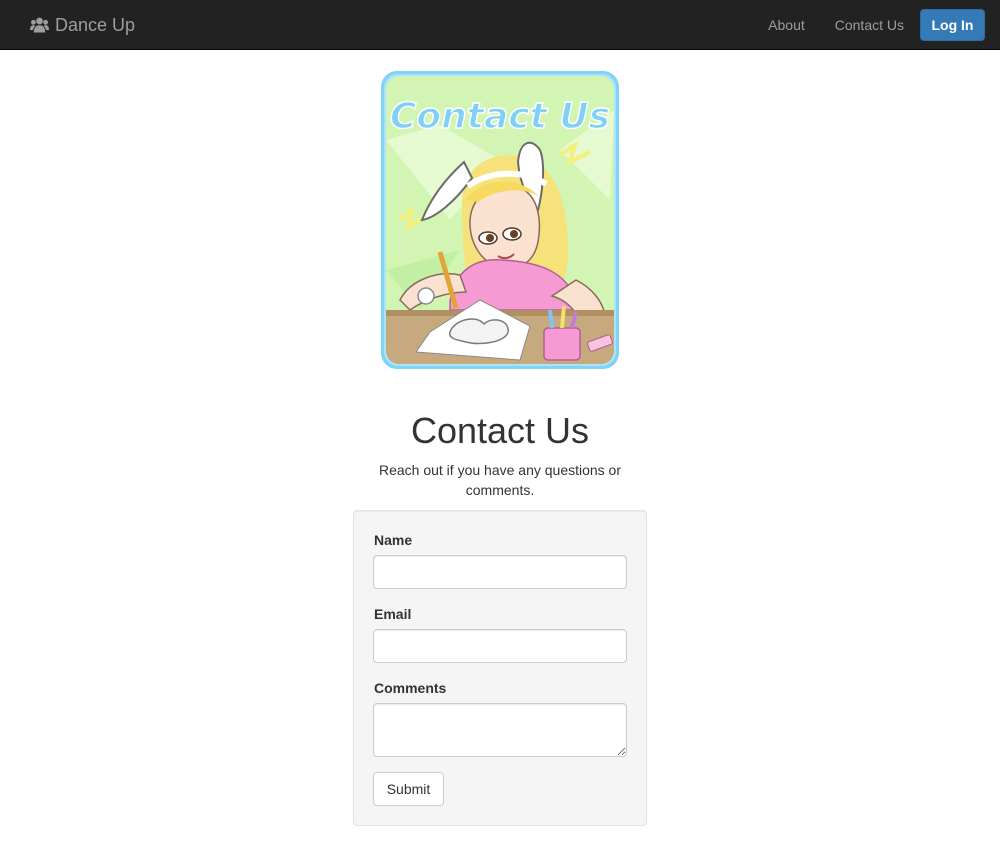  What do you see at coordinates (95, 24) in the screenshot?
I see `brand-label: Dance Up` at bounding box center [95, 24].